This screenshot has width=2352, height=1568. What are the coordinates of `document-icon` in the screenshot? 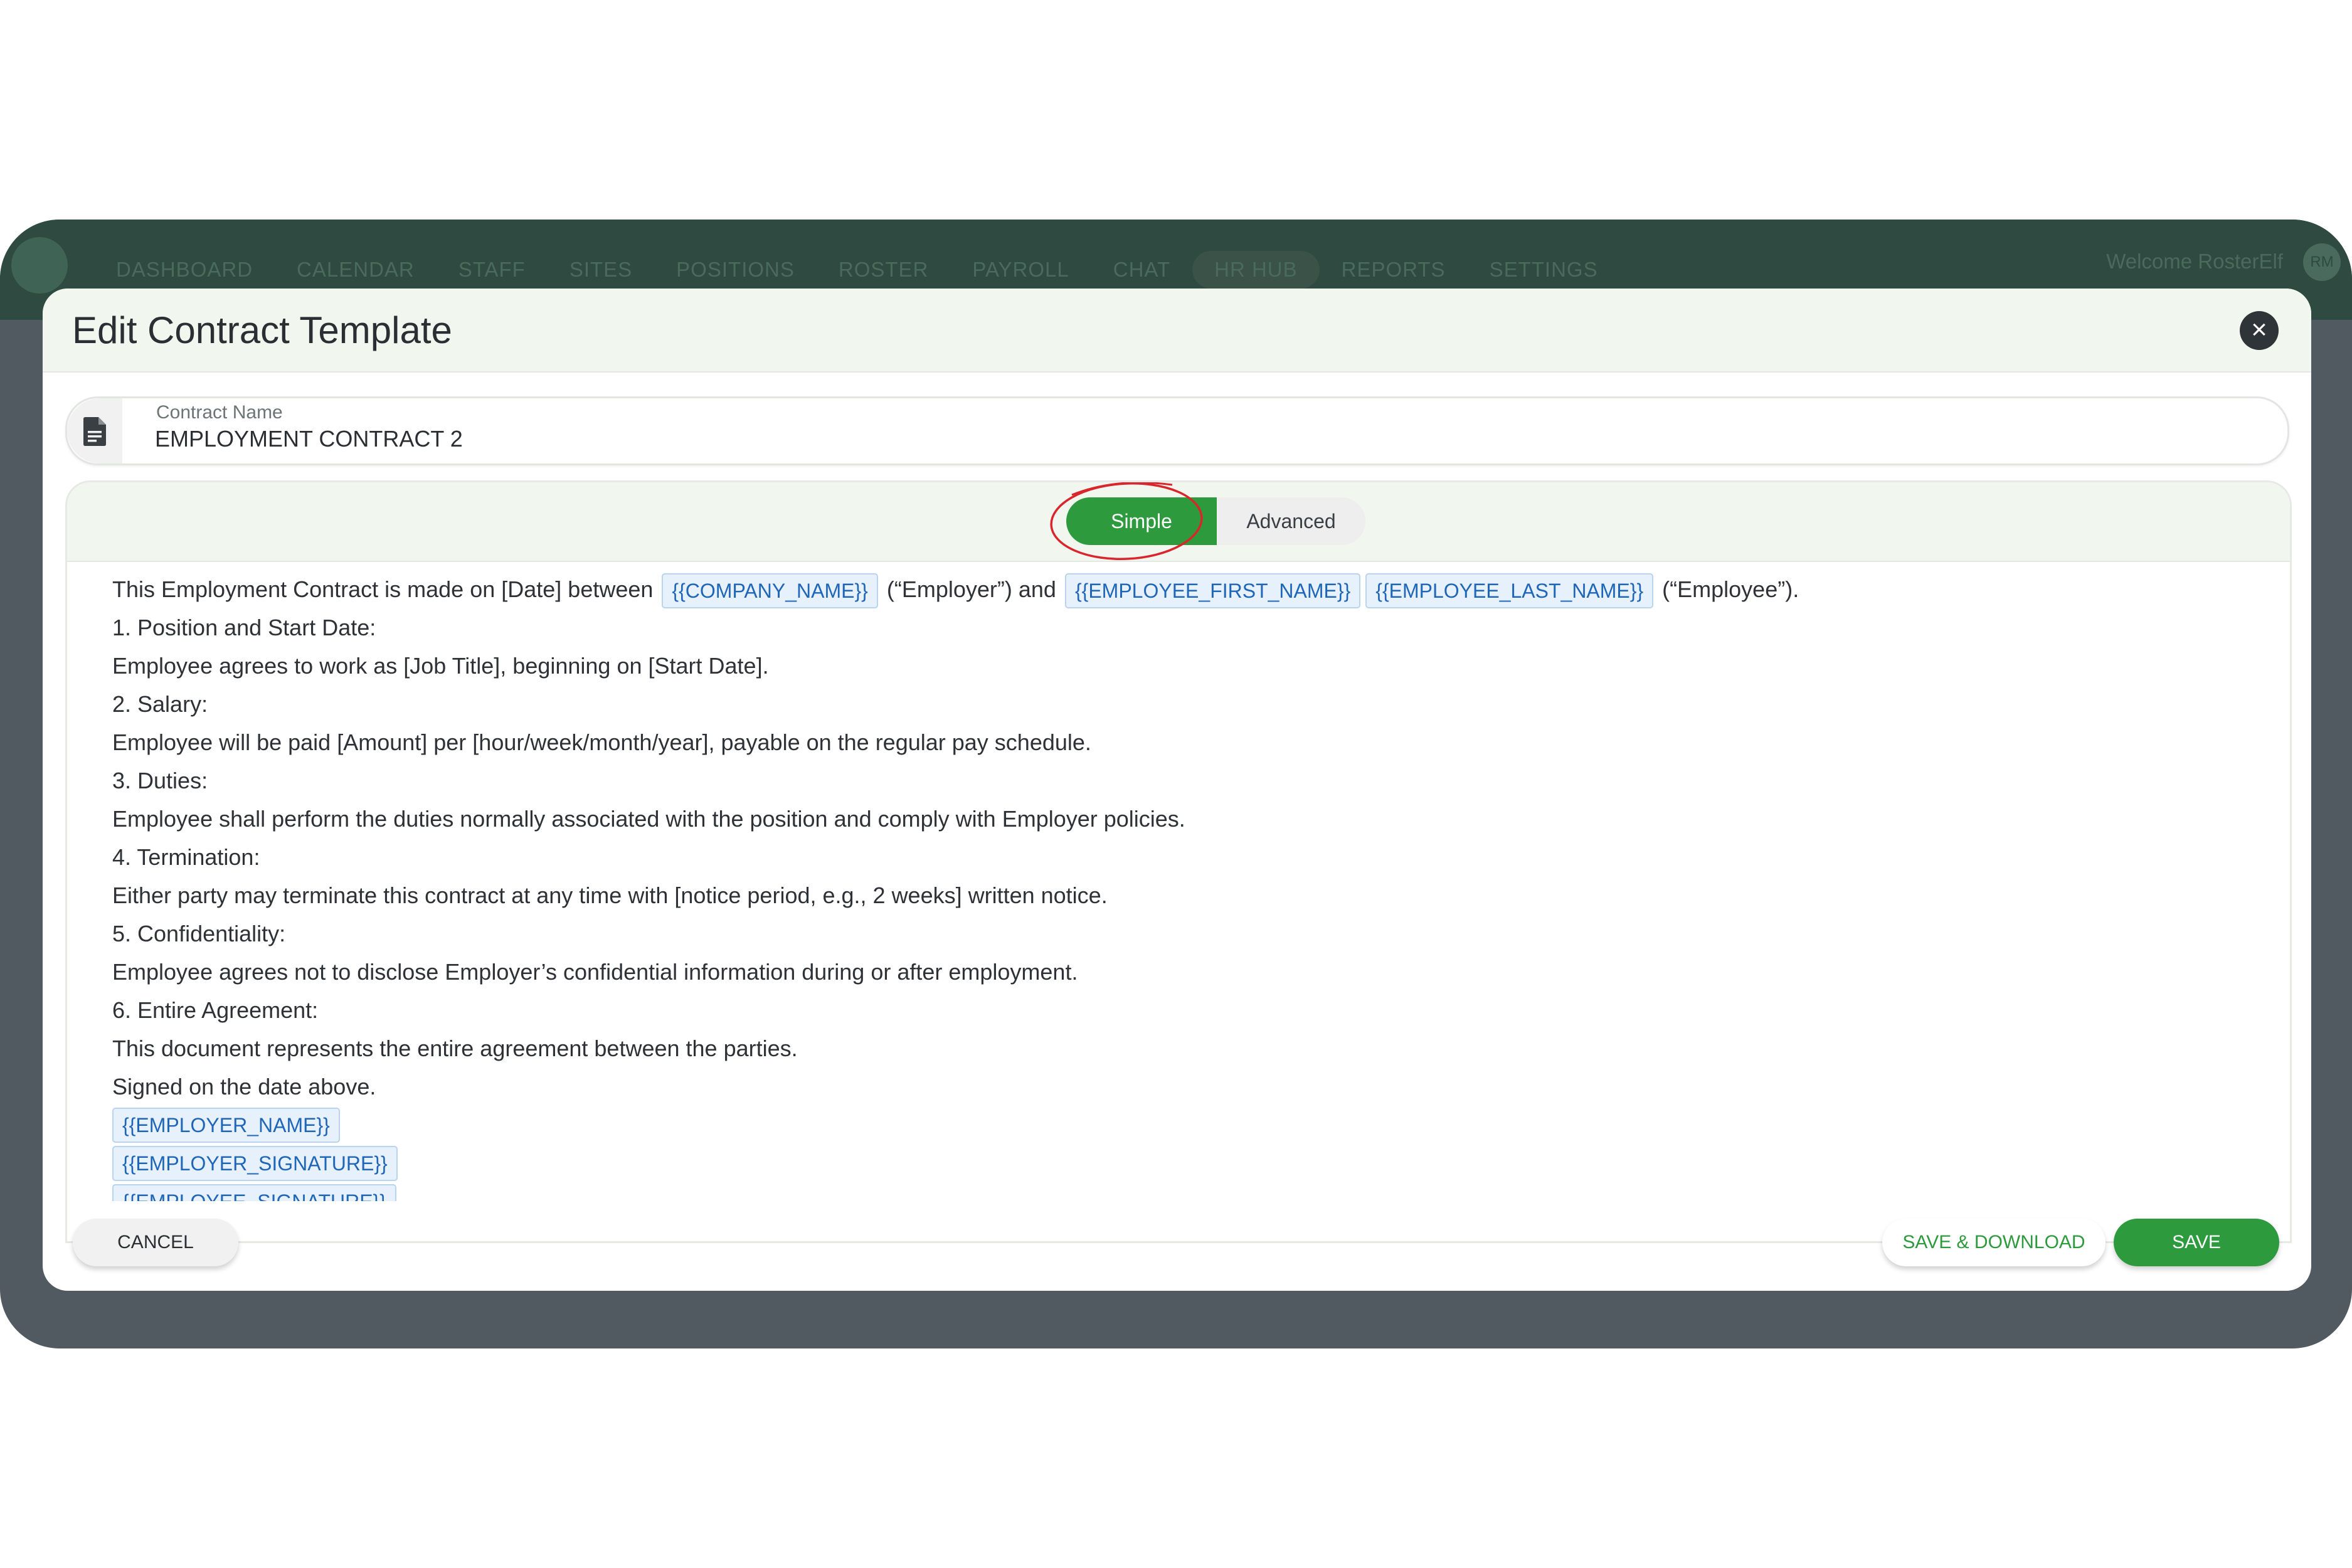 It's located at (94, 431).